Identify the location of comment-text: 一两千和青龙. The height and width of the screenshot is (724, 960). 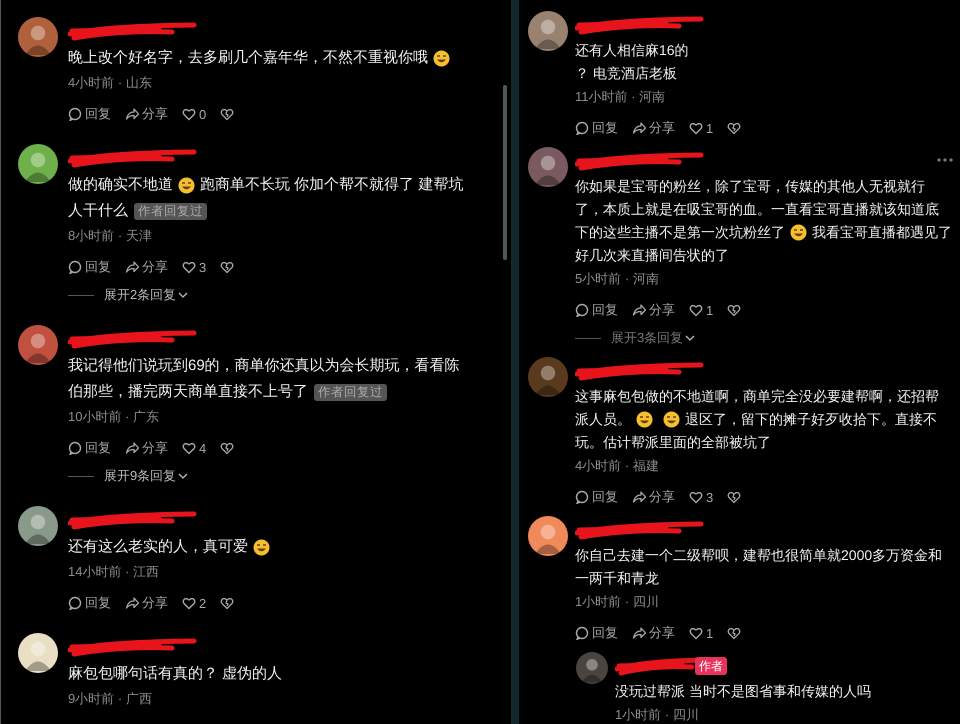
(617, 578).